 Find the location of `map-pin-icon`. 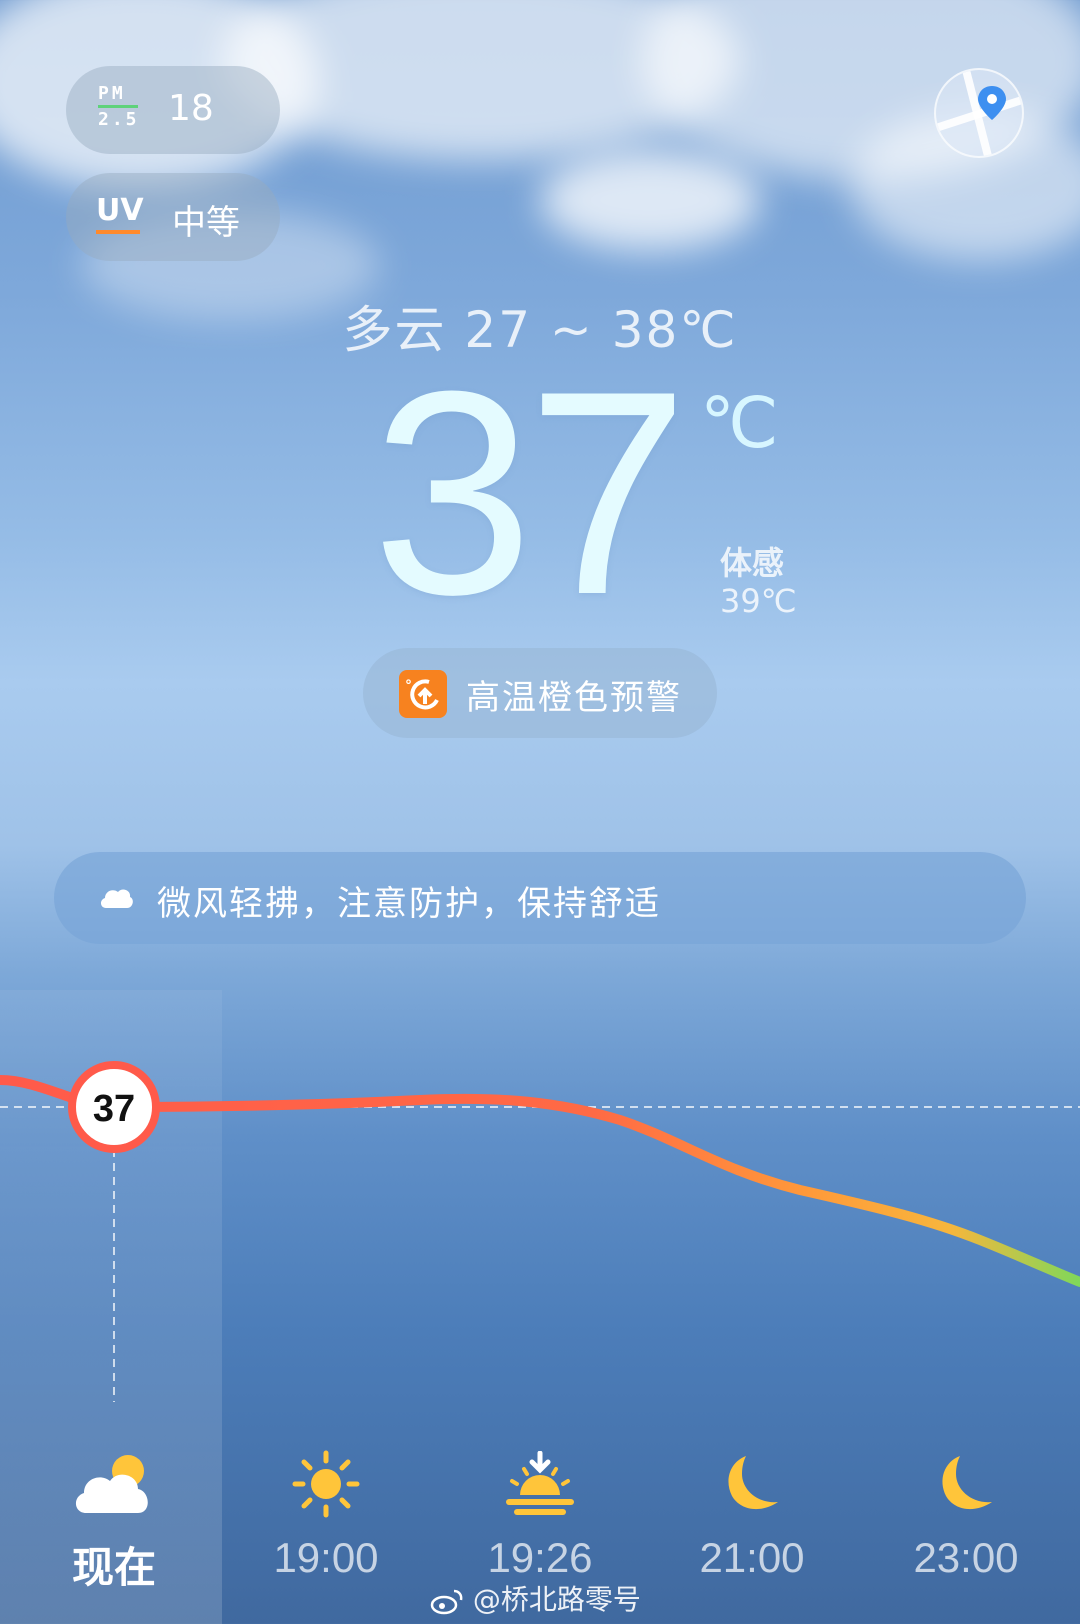

map-pin-icon is located at coordinates (979, 113).